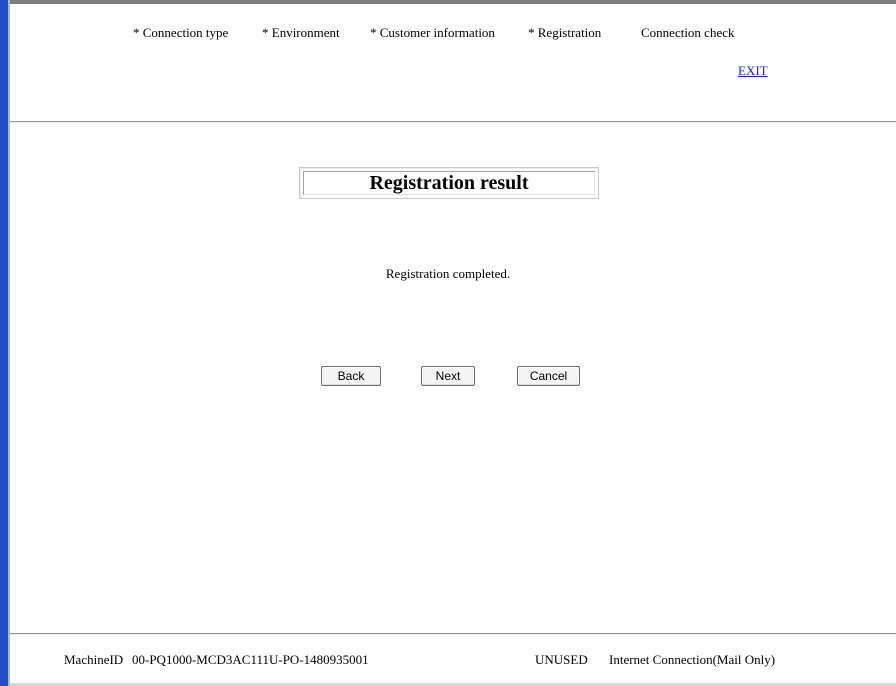 The width and height of the screenshot is (896, 686). Describe the element at coordinates (181, 32) in the screenshot. I see `step-connection-type: * Connection type` at that location.